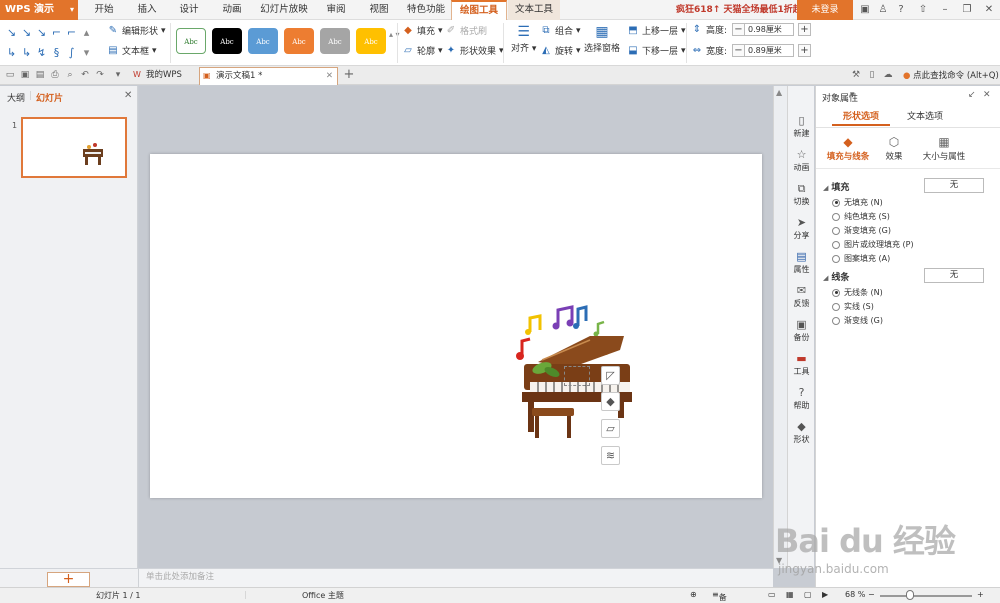 This screenshot has height=603, width=1000. What do you see at coordinates (769, 29) in the screenshot?
I see `height-input: 0.98厘米` at bounding box center [769, 29].